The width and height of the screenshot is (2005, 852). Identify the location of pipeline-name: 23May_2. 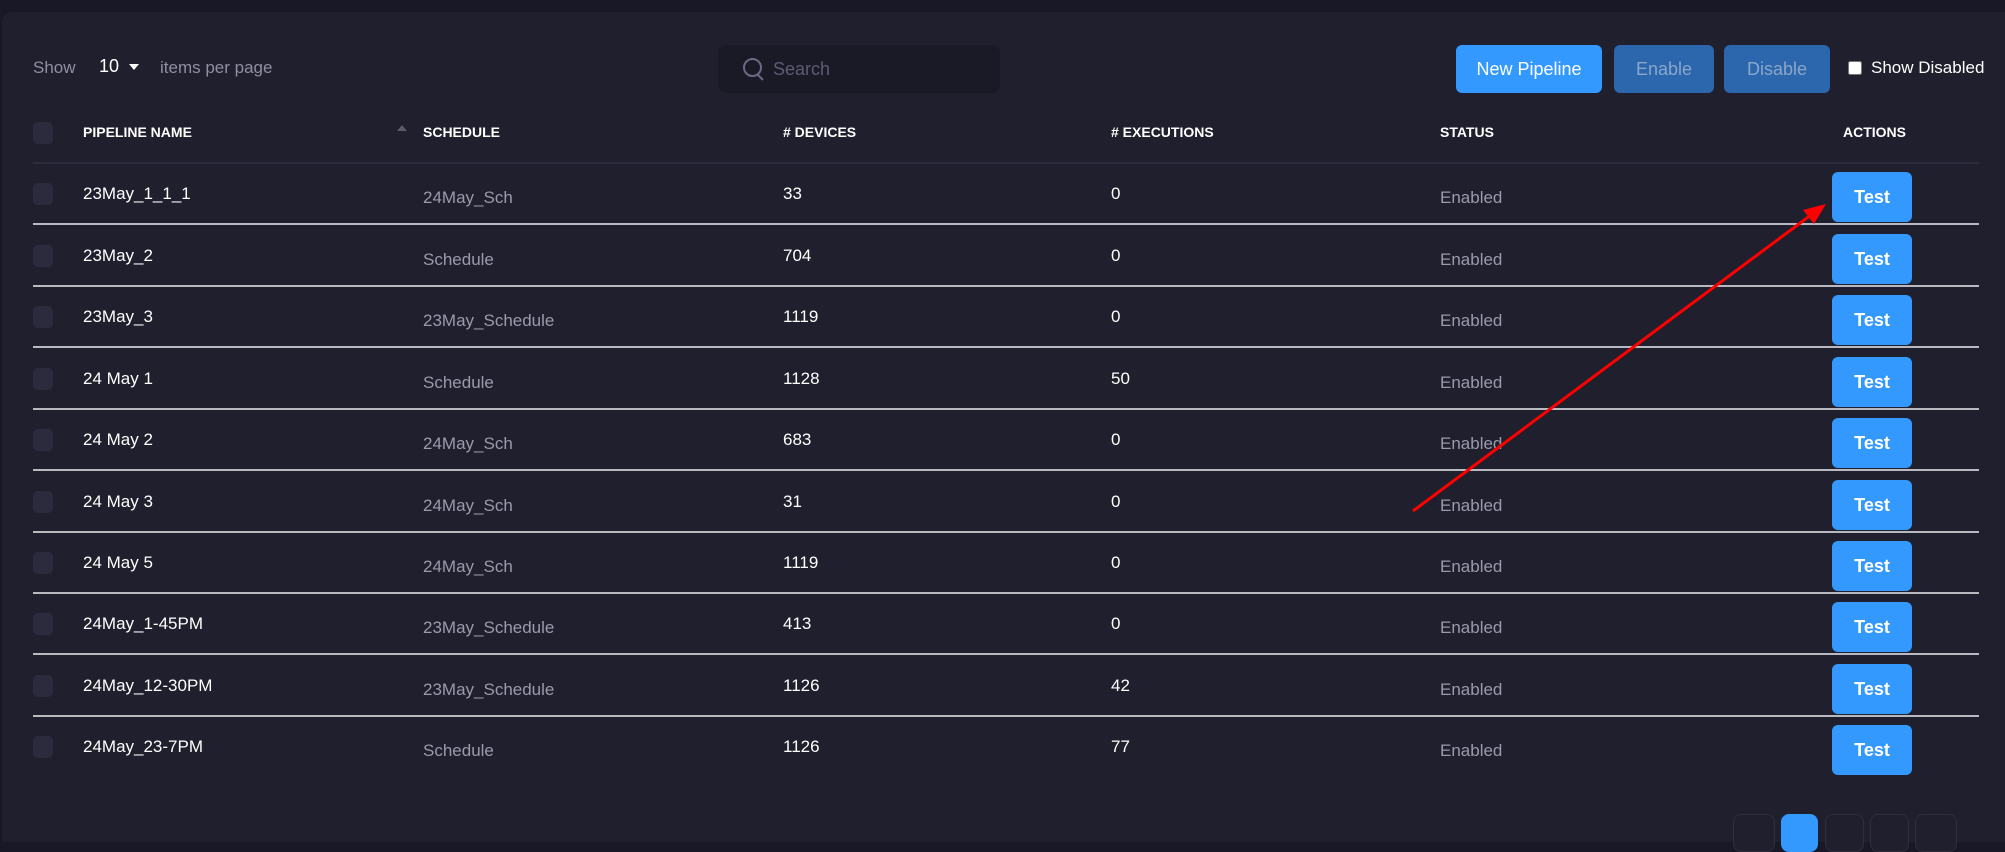
(118, 256).